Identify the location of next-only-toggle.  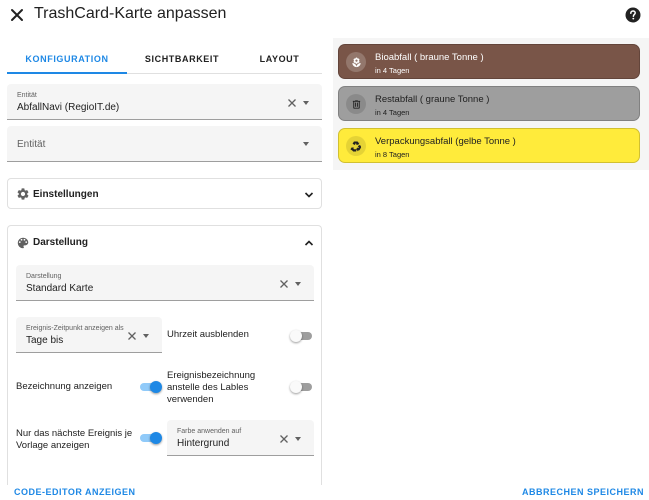
(150, 438).